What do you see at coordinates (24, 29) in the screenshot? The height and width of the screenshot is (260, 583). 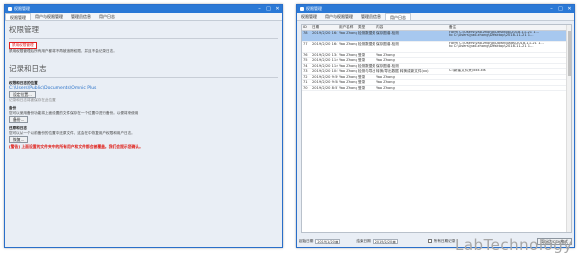 I see `page-title: 权限管理` at bounding box center [24, 29].